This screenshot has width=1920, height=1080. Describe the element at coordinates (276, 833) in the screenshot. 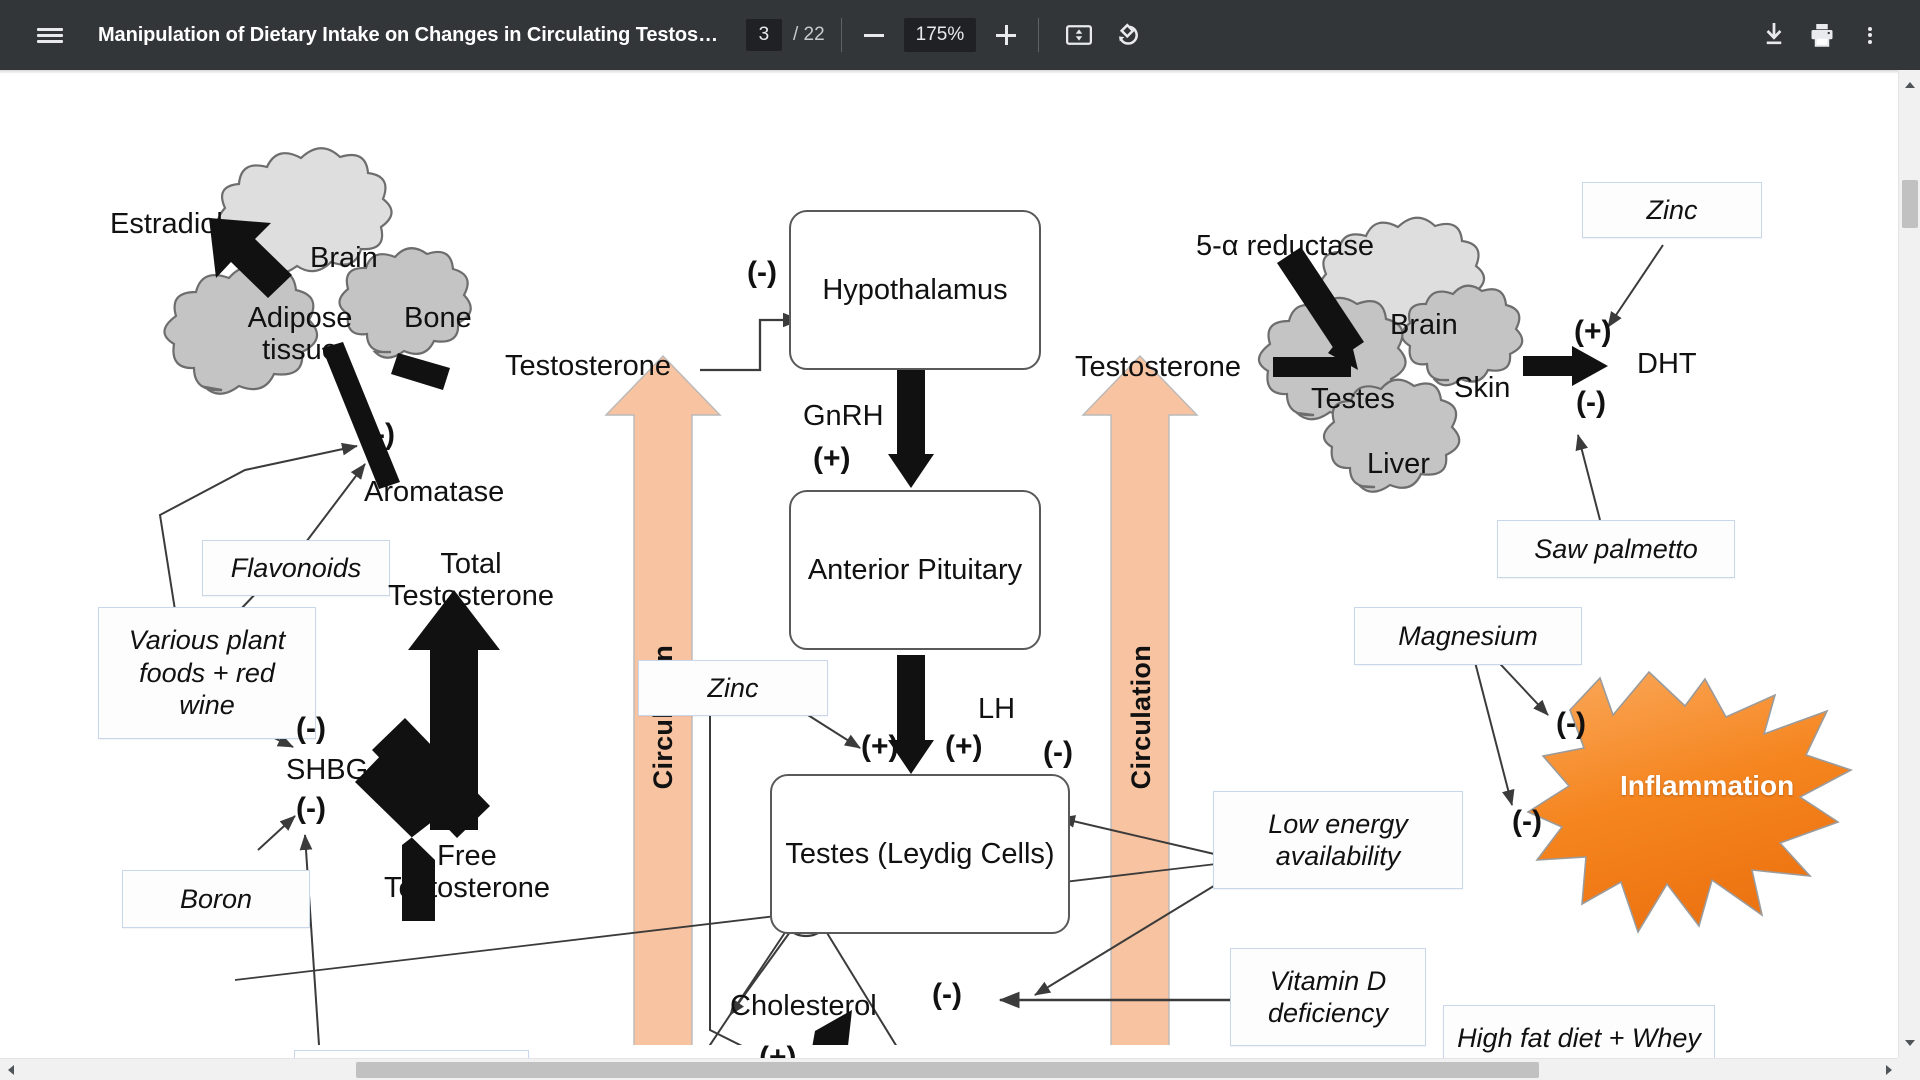

I see `connector-boron-shbg` at that location.